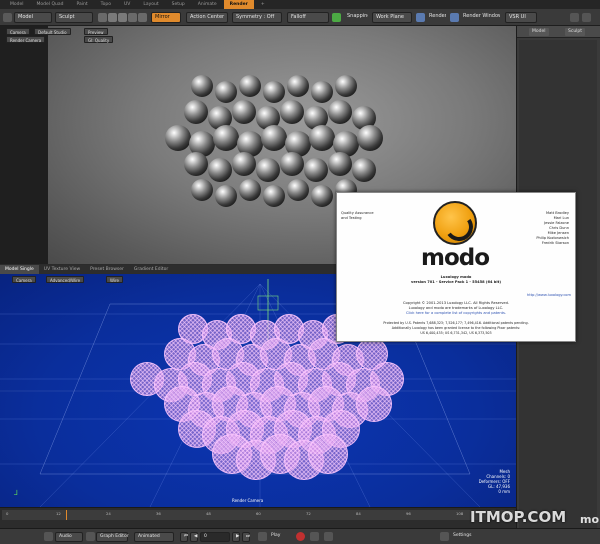 This screenshot has width=600, height=544. I want to click on wire-camera-tag: Camera, so click(24, 279).